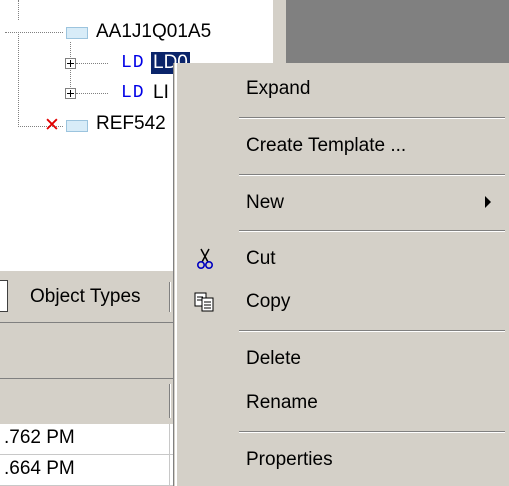 Image resolution: width=509 pixels, height=486 pixels. Describe the element at coordinates (342, 302) in the screenshot. I see `menu-item-copy: Copy` at that location.